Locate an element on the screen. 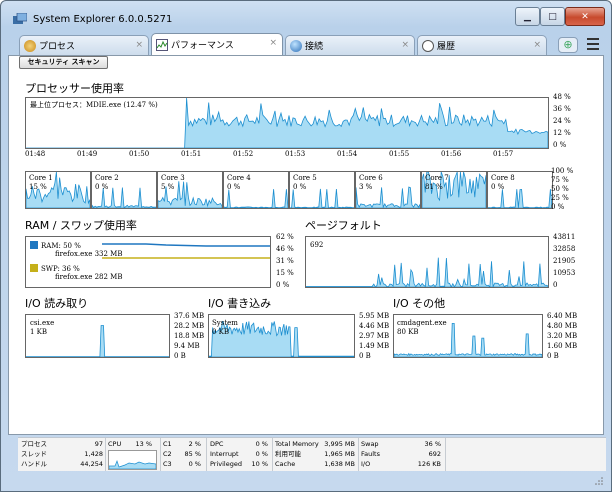  io-other-title: I/O その他 is located at coordinates (419, 303).